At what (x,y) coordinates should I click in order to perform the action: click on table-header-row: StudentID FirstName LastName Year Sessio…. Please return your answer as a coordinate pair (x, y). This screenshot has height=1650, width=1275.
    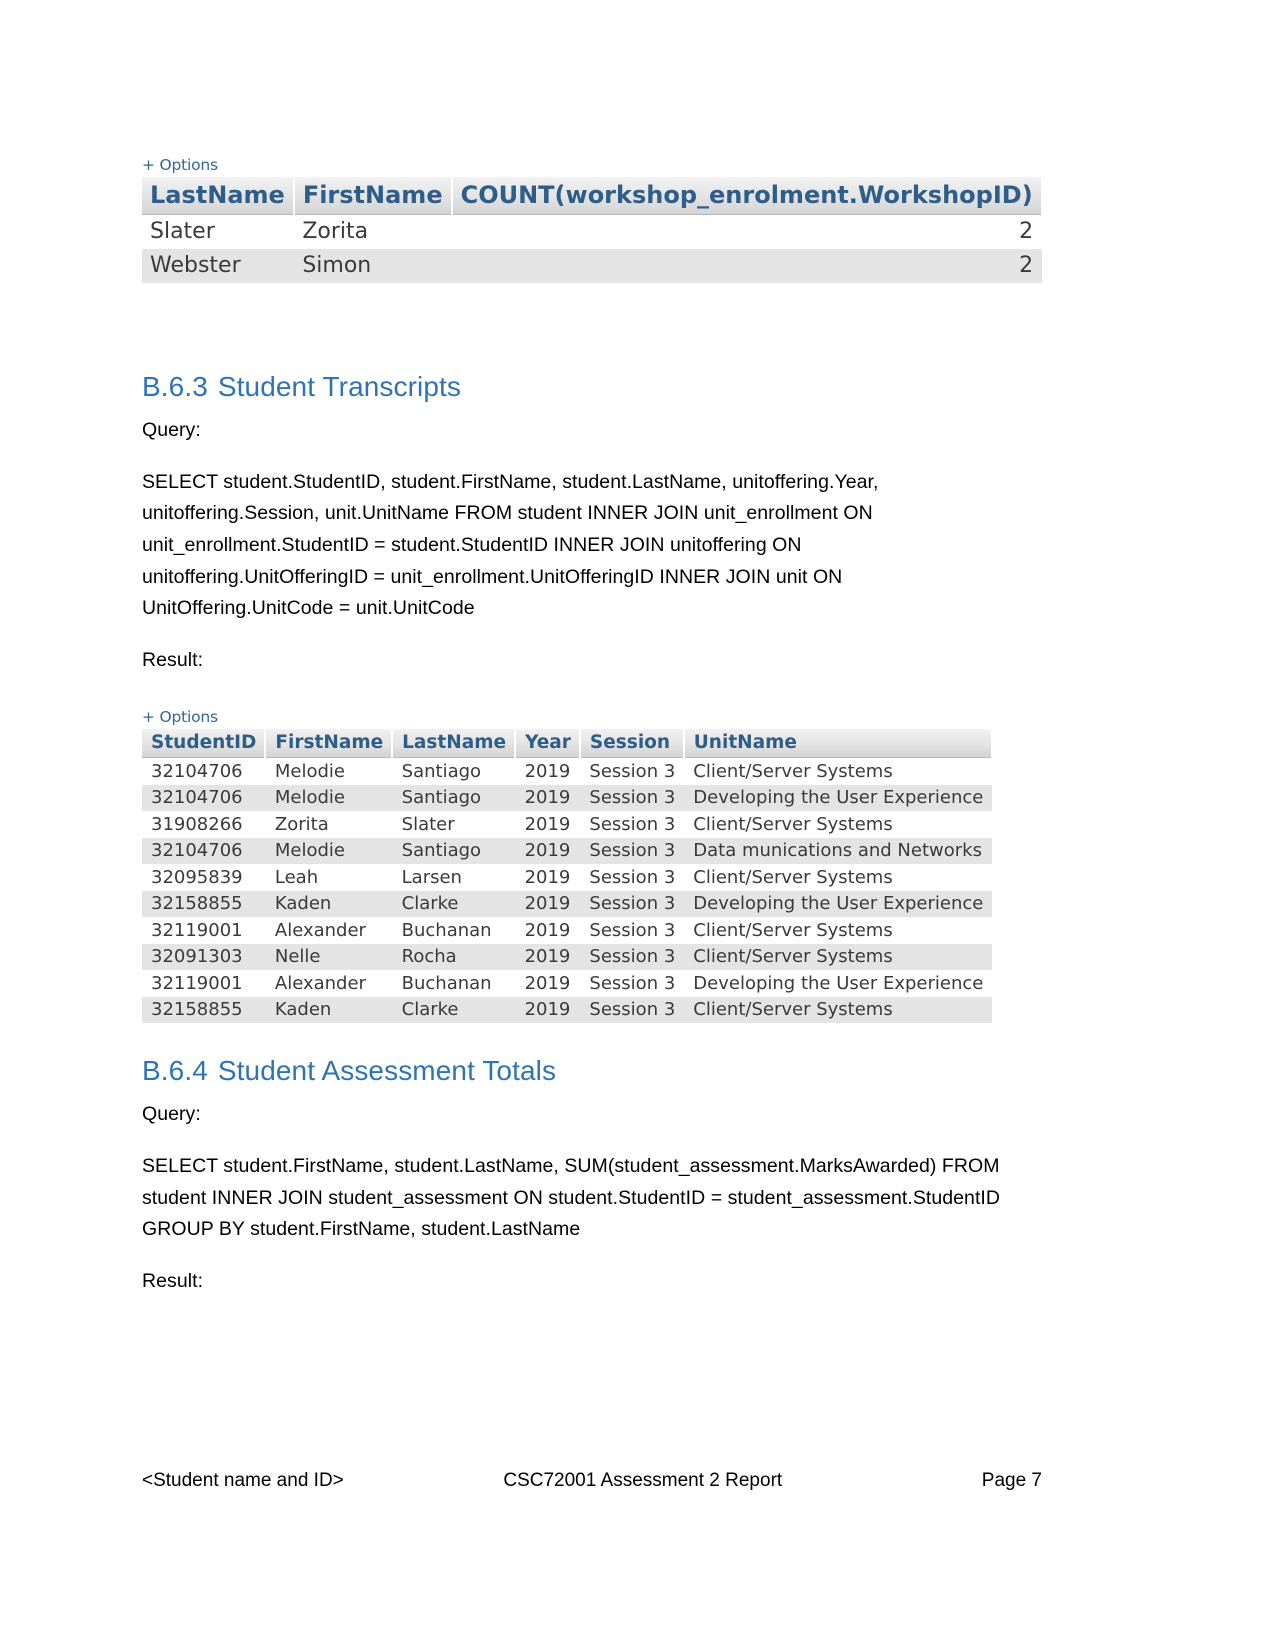
    Looking at the image, I should click on (567, 744).